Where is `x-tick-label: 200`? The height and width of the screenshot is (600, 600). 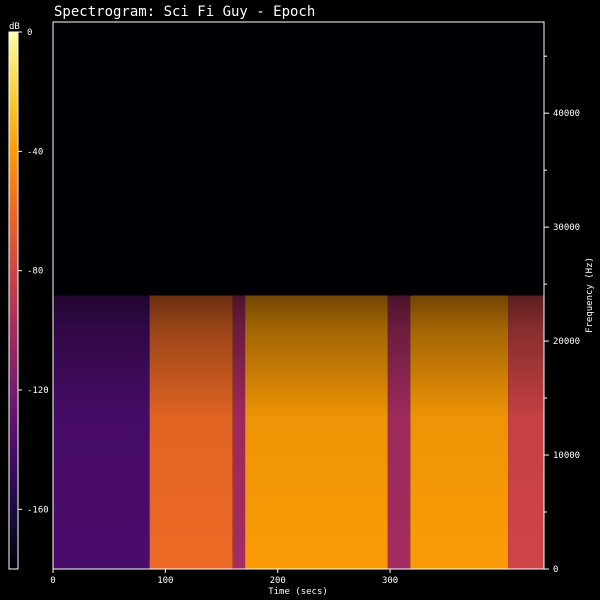
x-tick-label: 200 is located at coordinates (278, 581).